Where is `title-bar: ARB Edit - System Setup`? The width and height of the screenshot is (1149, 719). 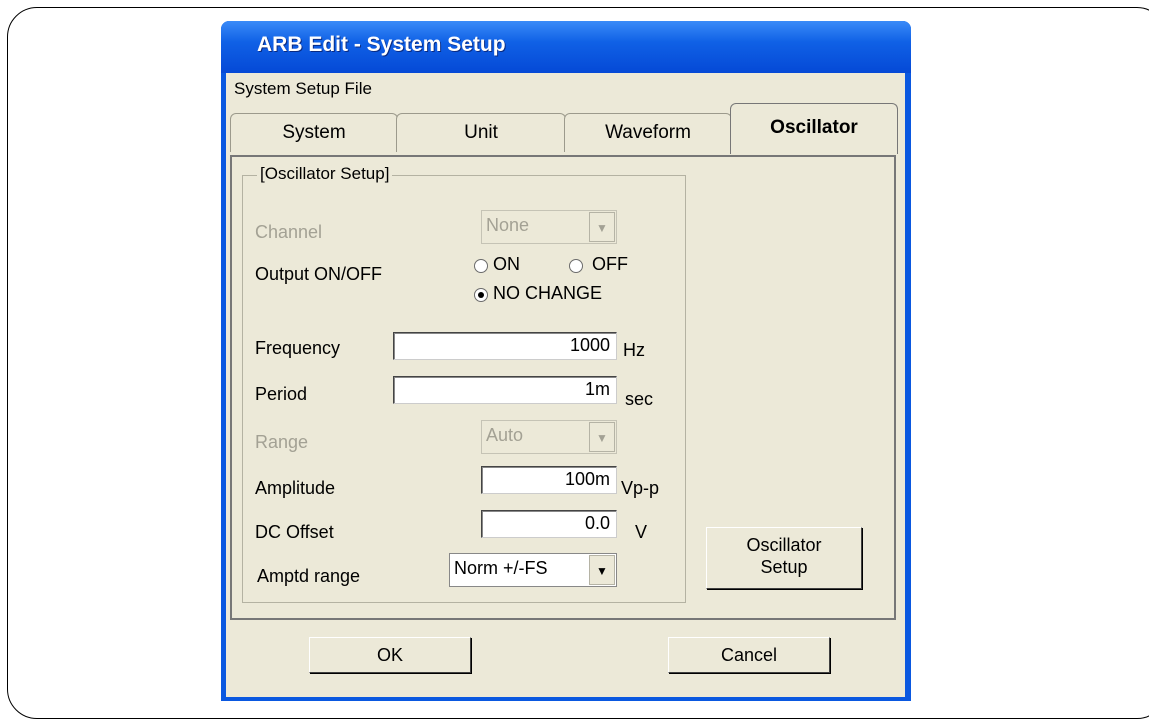
title-bar: ARB Edit - System Setup is located at coordinates (566, 47).